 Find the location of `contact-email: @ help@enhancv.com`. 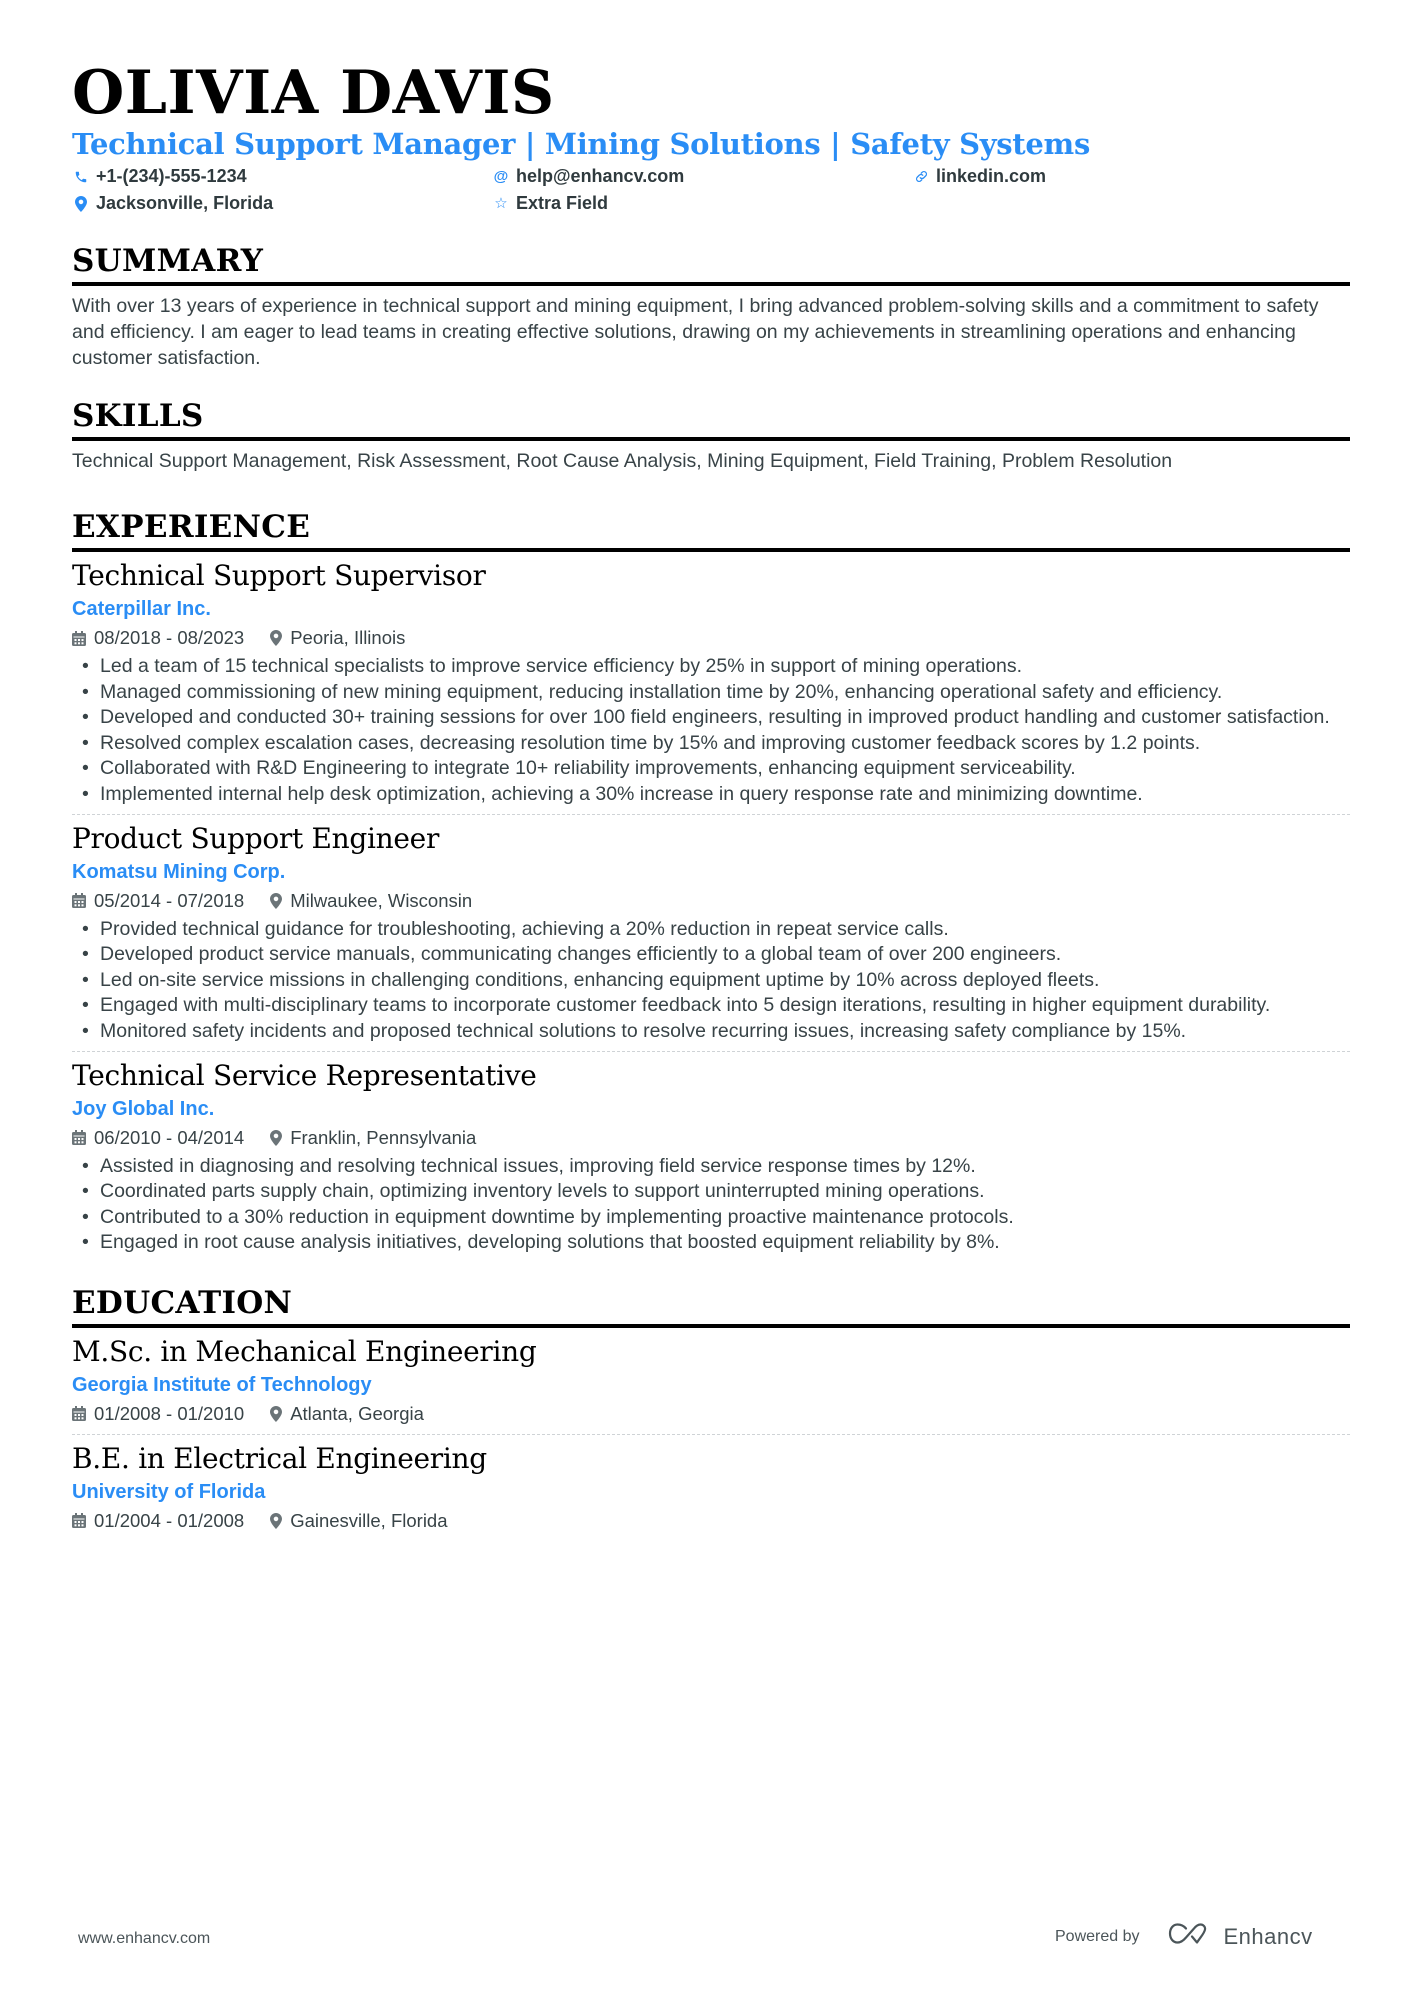

contact-email: @ help@enhancv.com is located at coordinates (702, 176).